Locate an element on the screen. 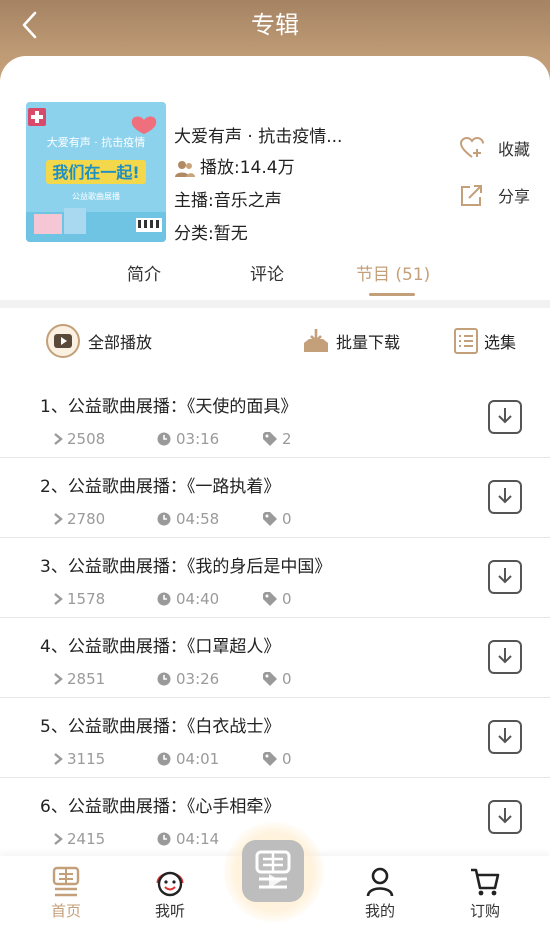 Image resolution: width=550 pixels, height=928 pixels. list-icon is located at coordinates (466, 341).